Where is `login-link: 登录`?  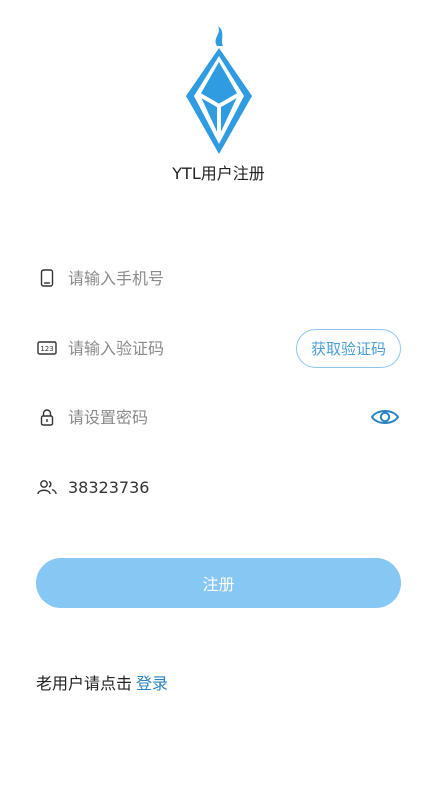 login-link: 登录 is located at coordinates (152, 683).